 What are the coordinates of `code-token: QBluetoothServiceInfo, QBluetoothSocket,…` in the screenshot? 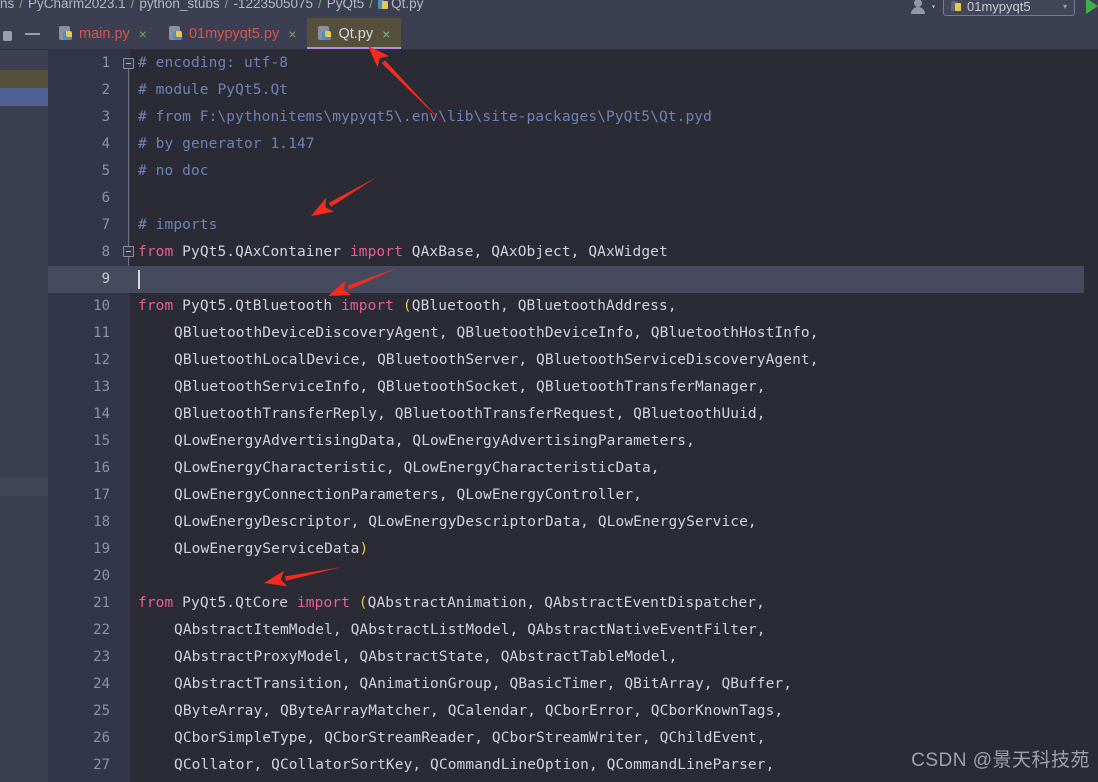 It's located at (470, 387).